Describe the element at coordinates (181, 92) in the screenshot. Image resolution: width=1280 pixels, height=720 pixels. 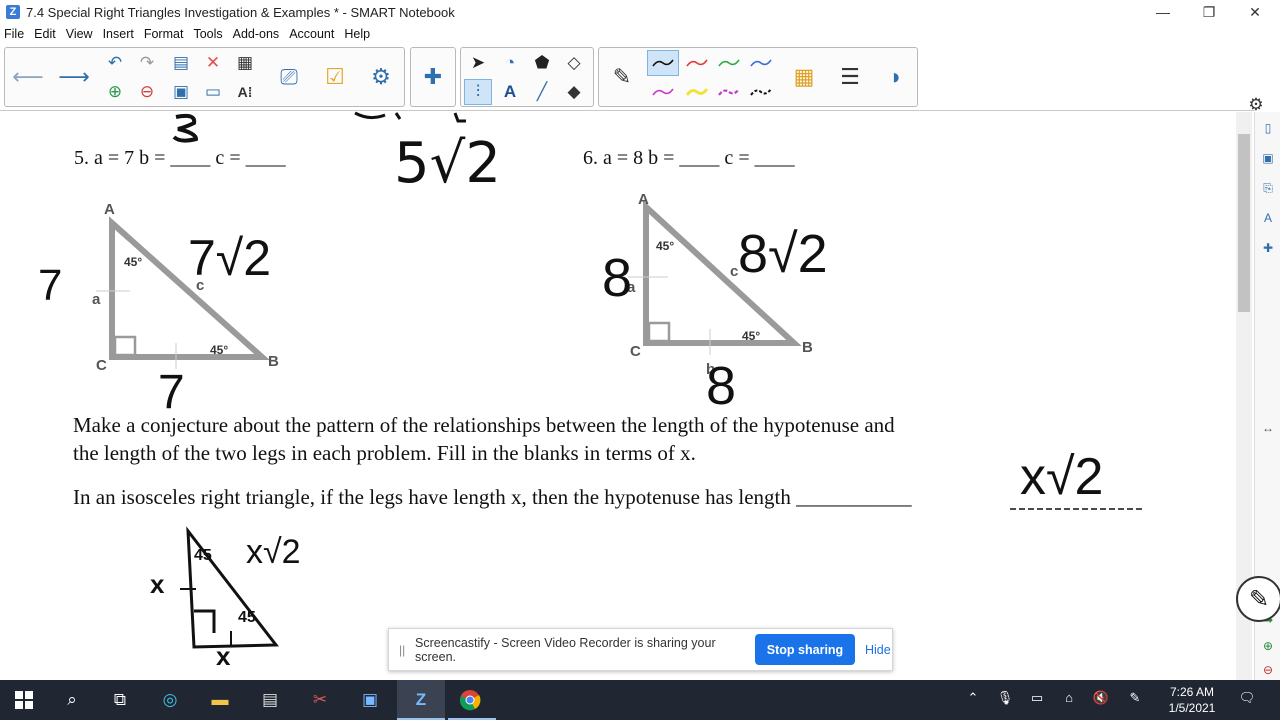
I see `save-icon: ▣` at that location.